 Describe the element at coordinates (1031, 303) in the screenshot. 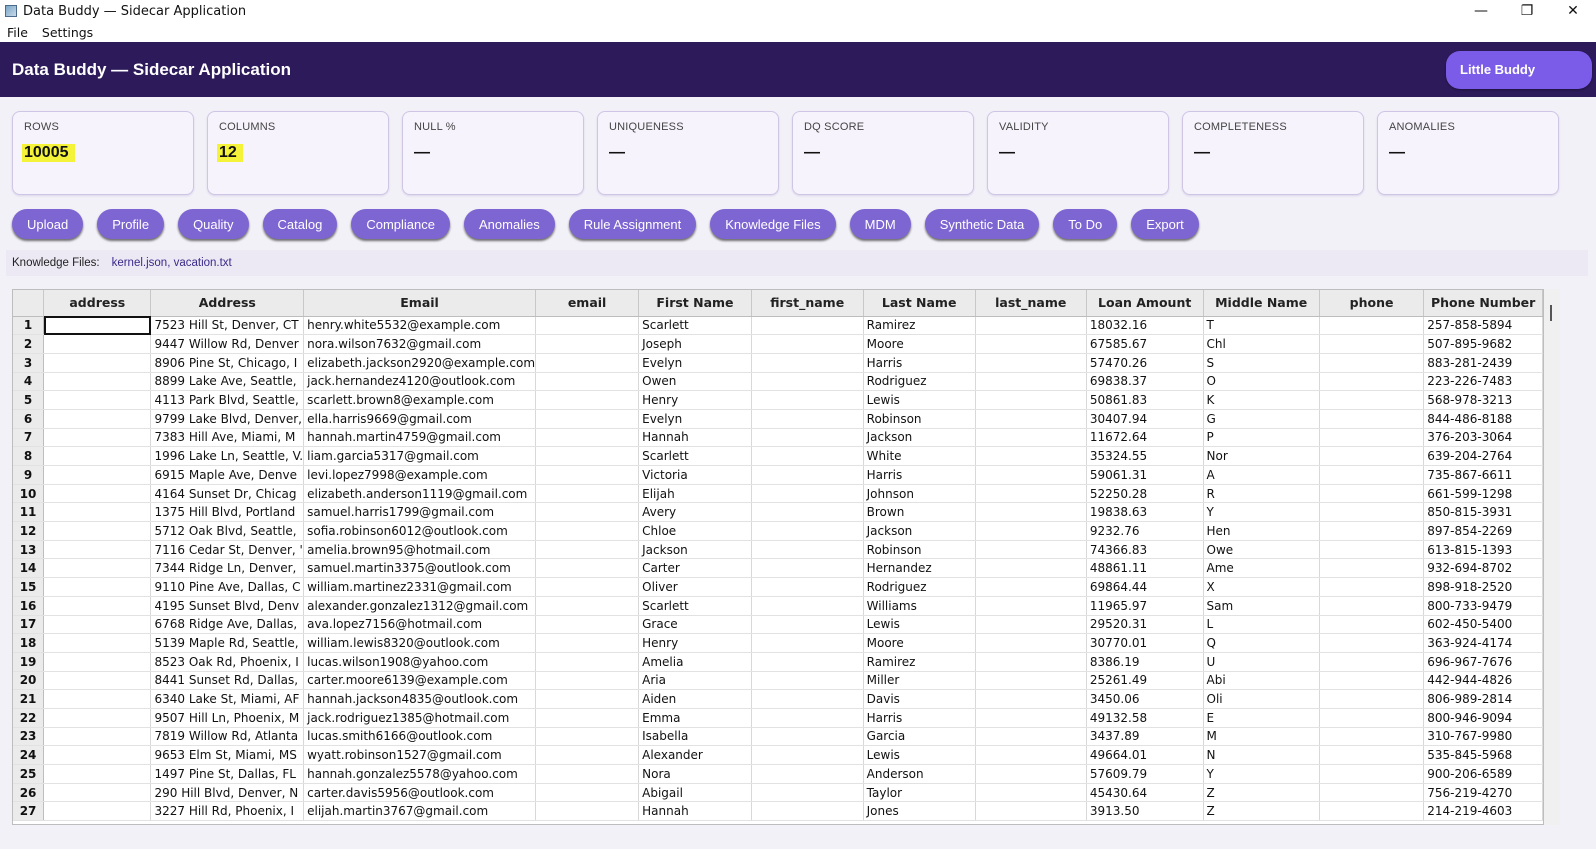

I see `column-header: last_name` at that location.